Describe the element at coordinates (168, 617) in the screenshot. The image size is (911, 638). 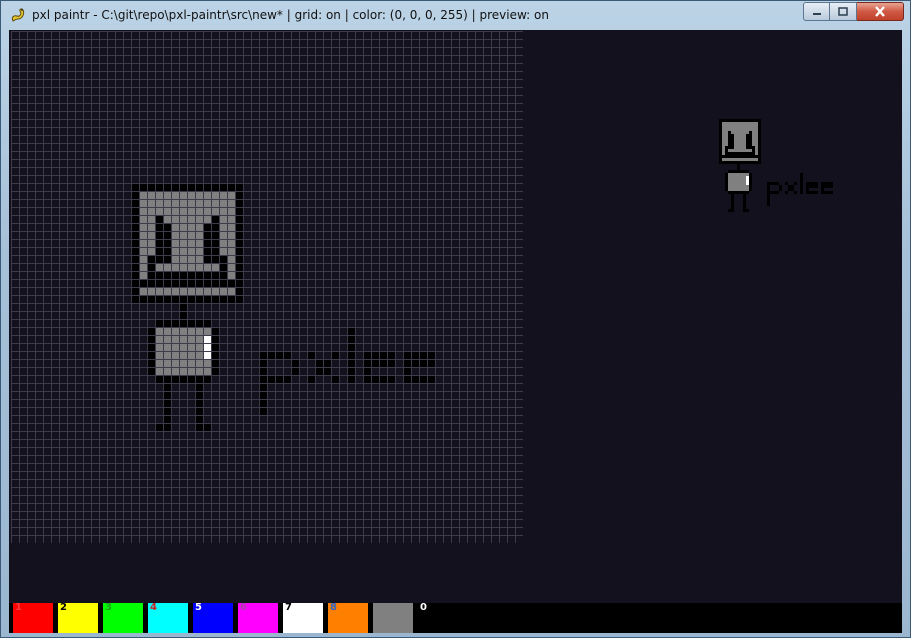
I see `palette-swatch-4: 4` at that location.